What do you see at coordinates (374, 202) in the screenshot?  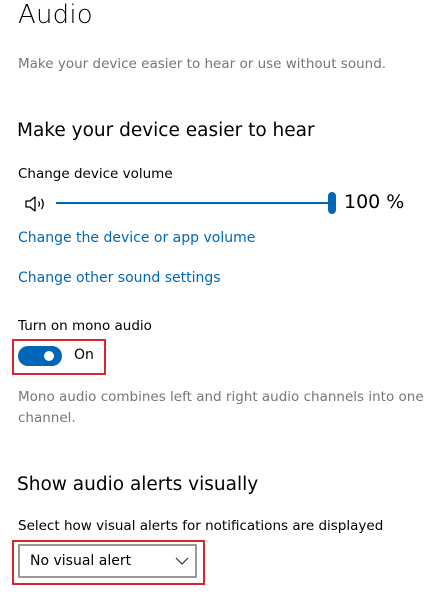 I see `volume-value: 100 %` at bounding box center [374, 202].